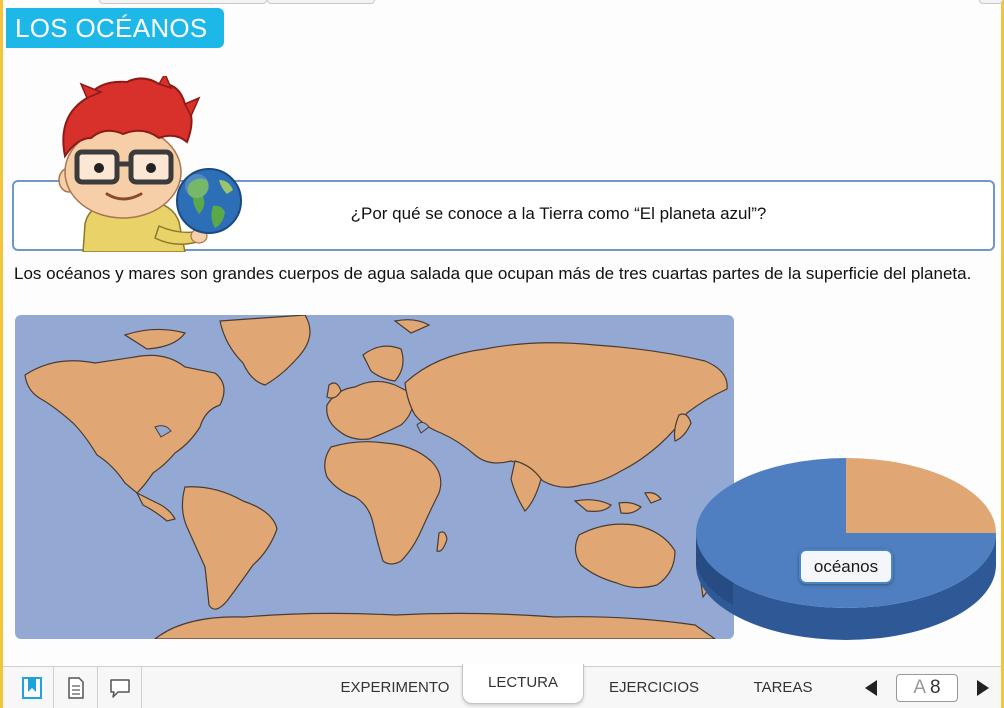  What do you see at coordinates (115, 28) in the screenshot?
I see `page-title: LOS OCÉANOS` at bounding box center [115, 28].